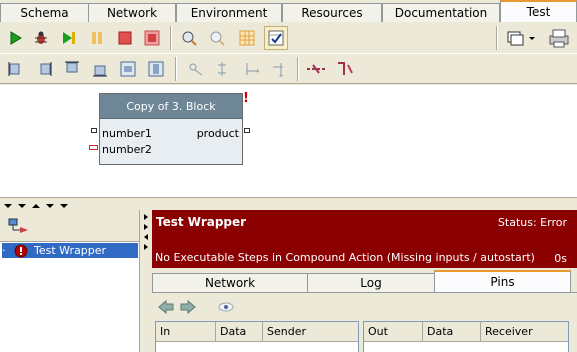 Image resolution: width=577 pixels, height=352 pixels. Describe the element at coordinates (19, 226) in the screenshot. I see `wrapper-tree-icon` at that location.